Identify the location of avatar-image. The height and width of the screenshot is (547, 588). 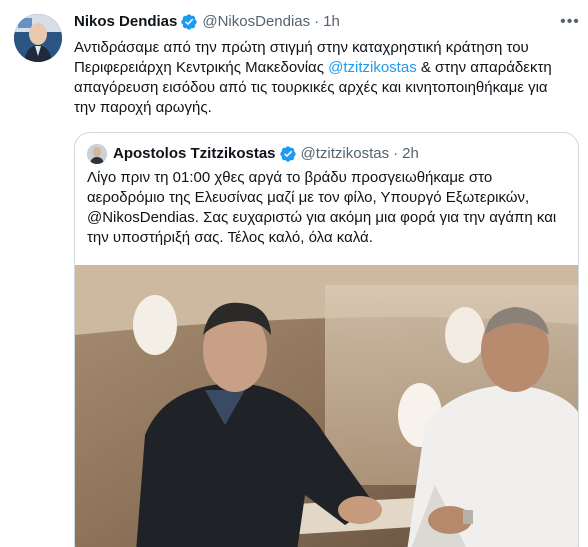
(38, 38).